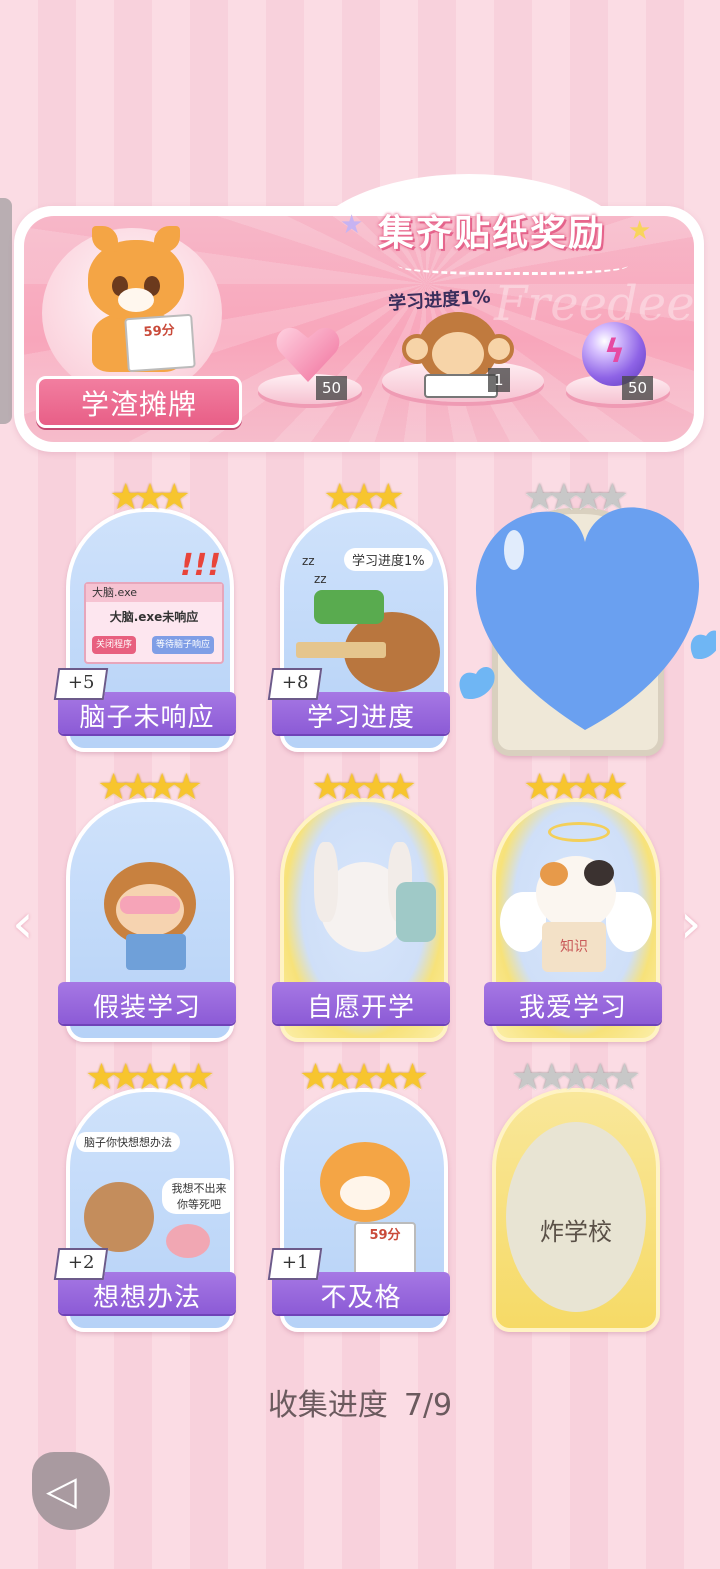 This screenshot has width=720, height=1569. Describe the element at coordinates (572, 1008) in the screenshot. I see `card-title: 我爱学习` at that location.